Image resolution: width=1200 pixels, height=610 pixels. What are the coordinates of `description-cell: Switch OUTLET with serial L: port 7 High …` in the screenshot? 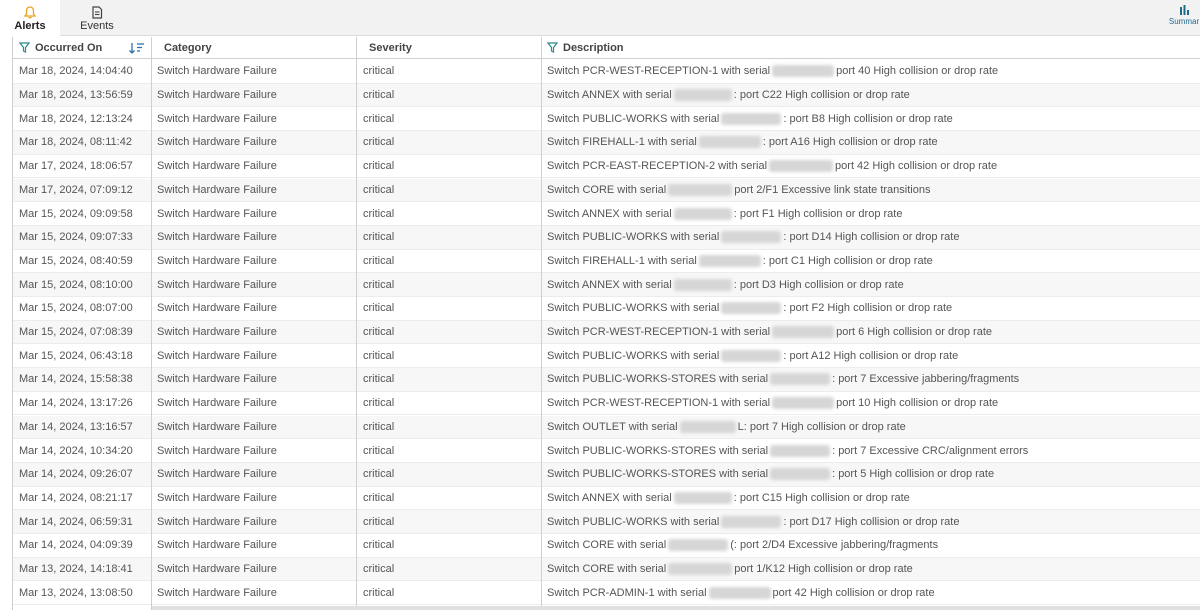 It's located at (726, 427).